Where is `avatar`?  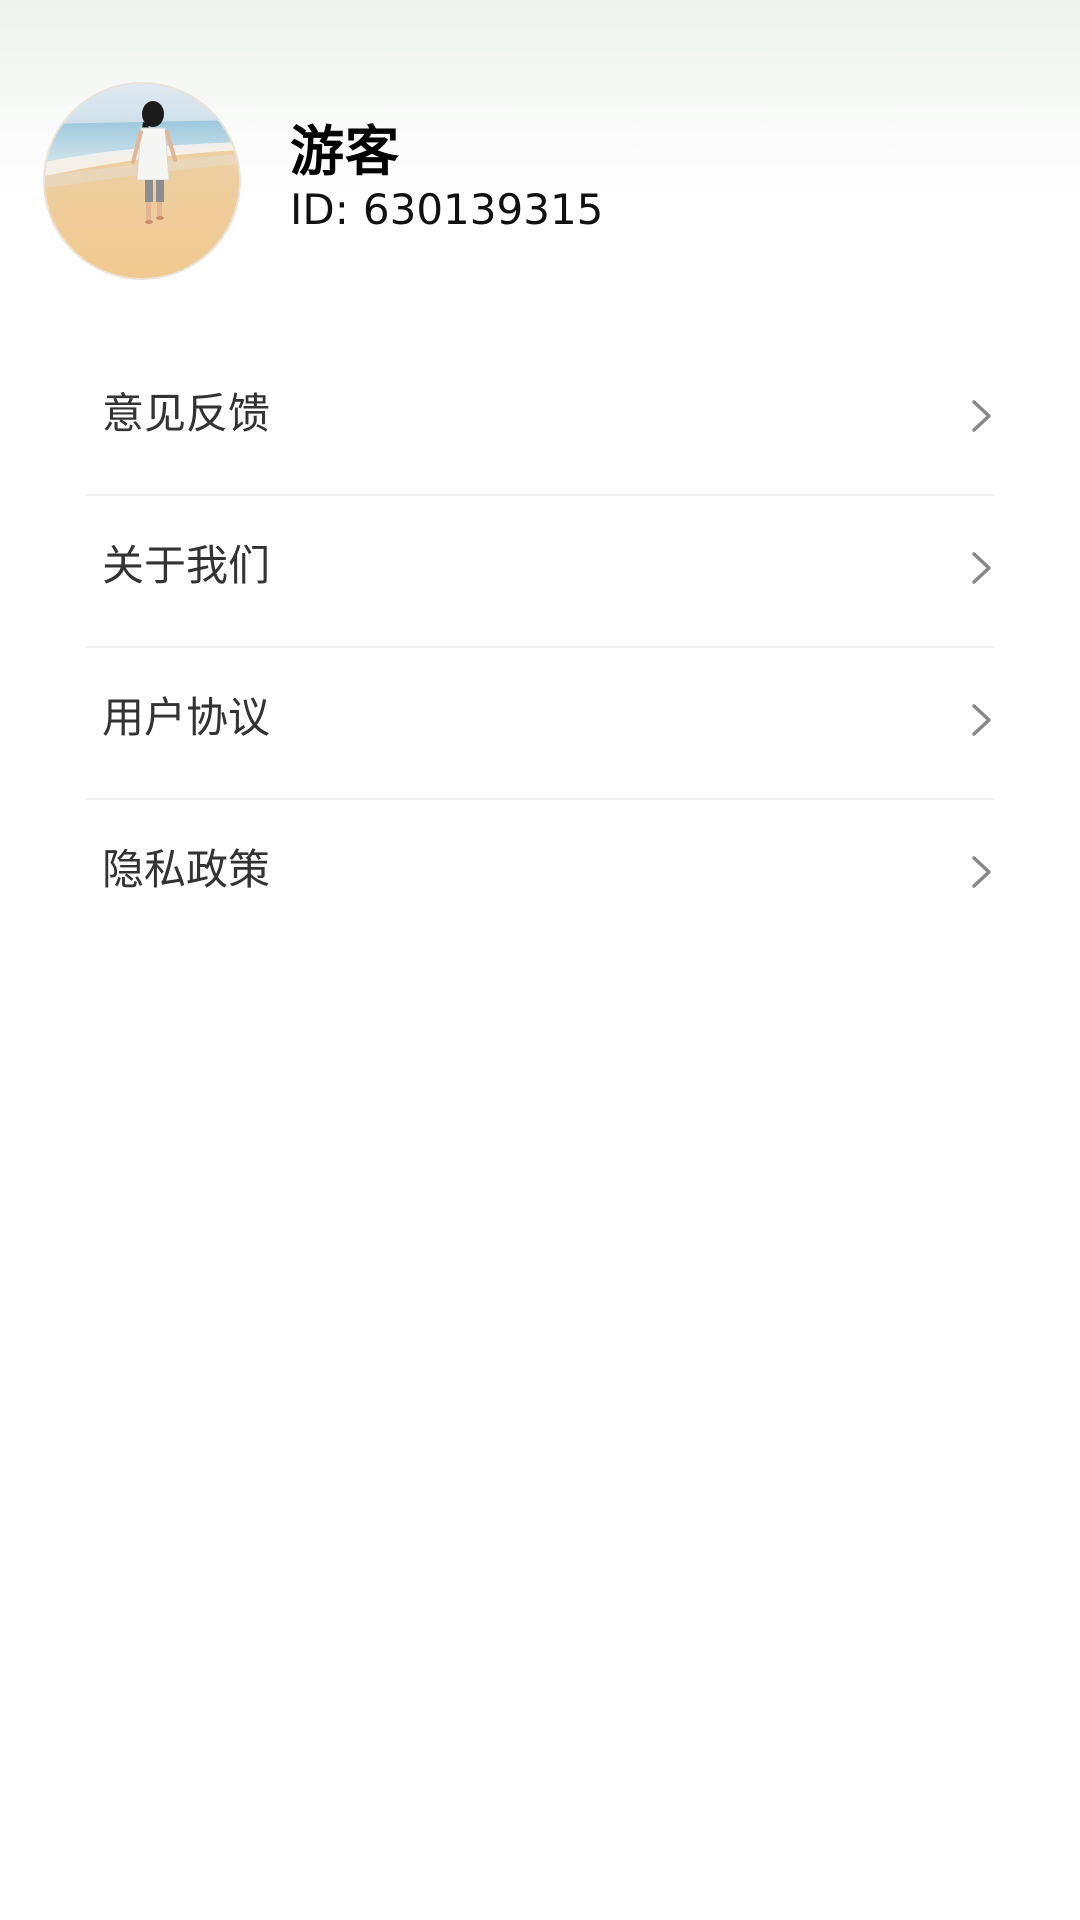 avatar is located at coordinates (142, 181).